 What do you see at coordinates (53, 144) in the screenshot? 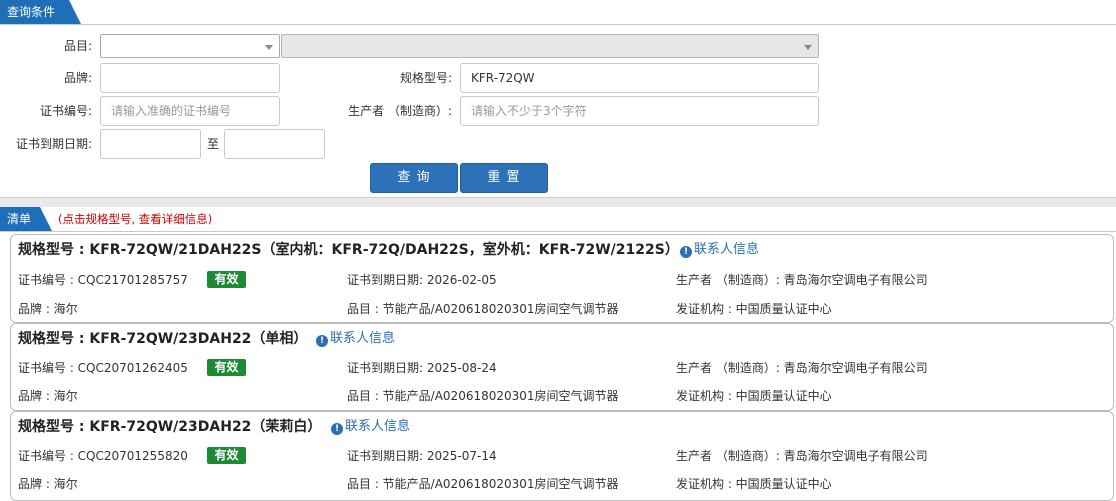
I see `expiry-label: 证书到期日期:` at bounding box center [53, 144].